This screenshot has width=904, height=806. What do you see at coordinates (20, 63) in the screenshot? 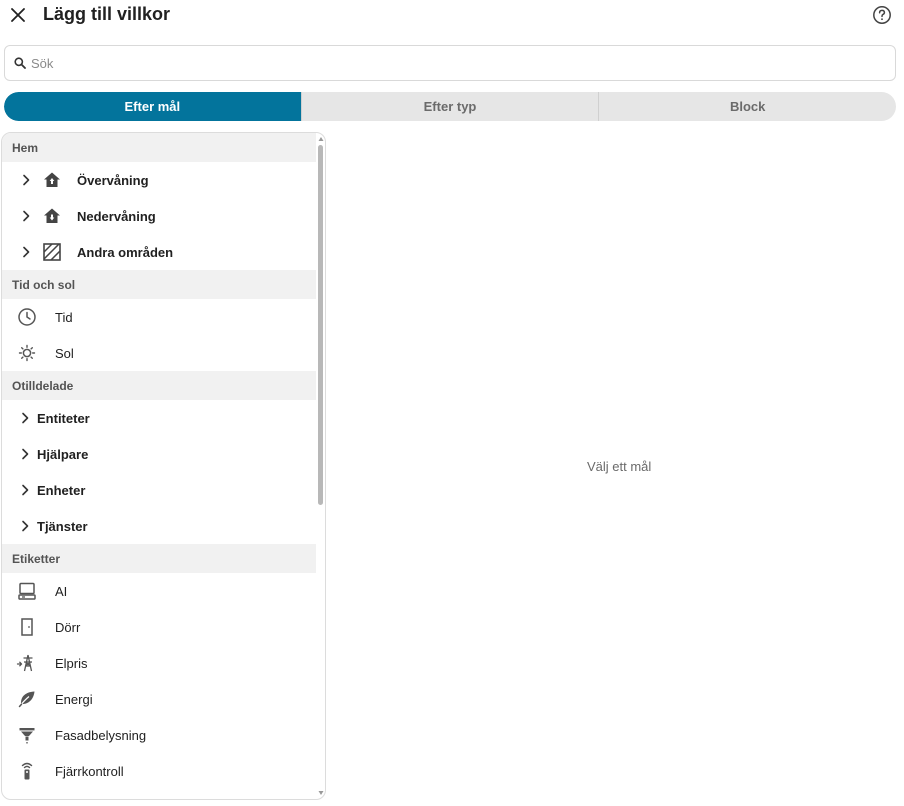
I see `search-icon` at bounding box center [20, 63].